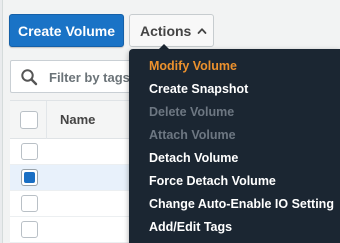 This screenshot has height=243, width=340. What do you see at coordinates (198, 89) in the screenshot?
I see `menu-item-create-snapshot: Create Snapshot` at bounding box center [198, 89].